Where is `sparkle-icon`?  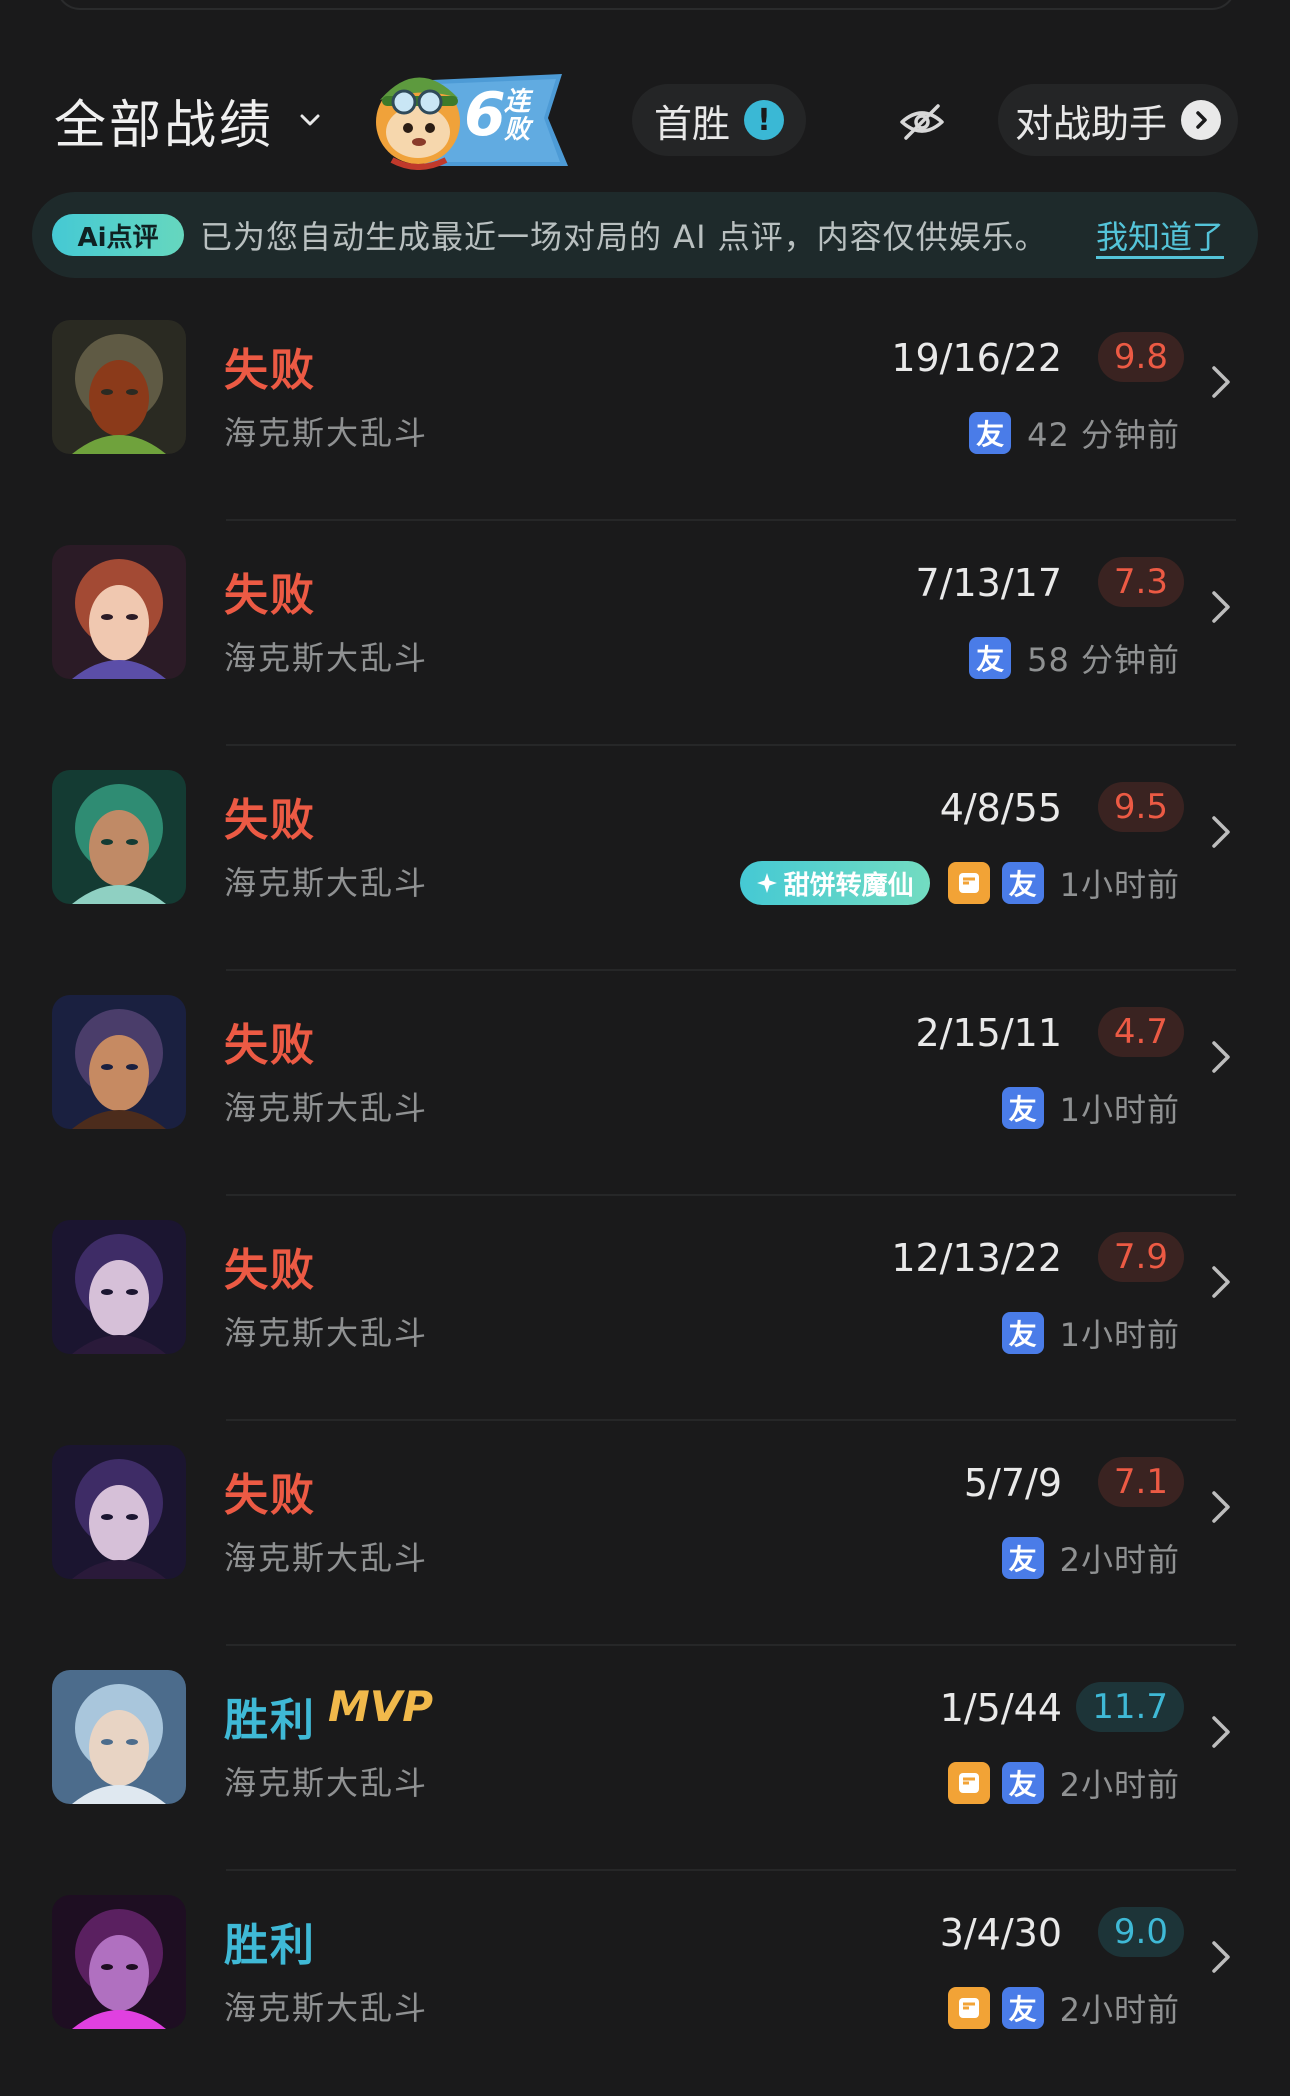 sparkle-icon is located at coordinates (766, 883).